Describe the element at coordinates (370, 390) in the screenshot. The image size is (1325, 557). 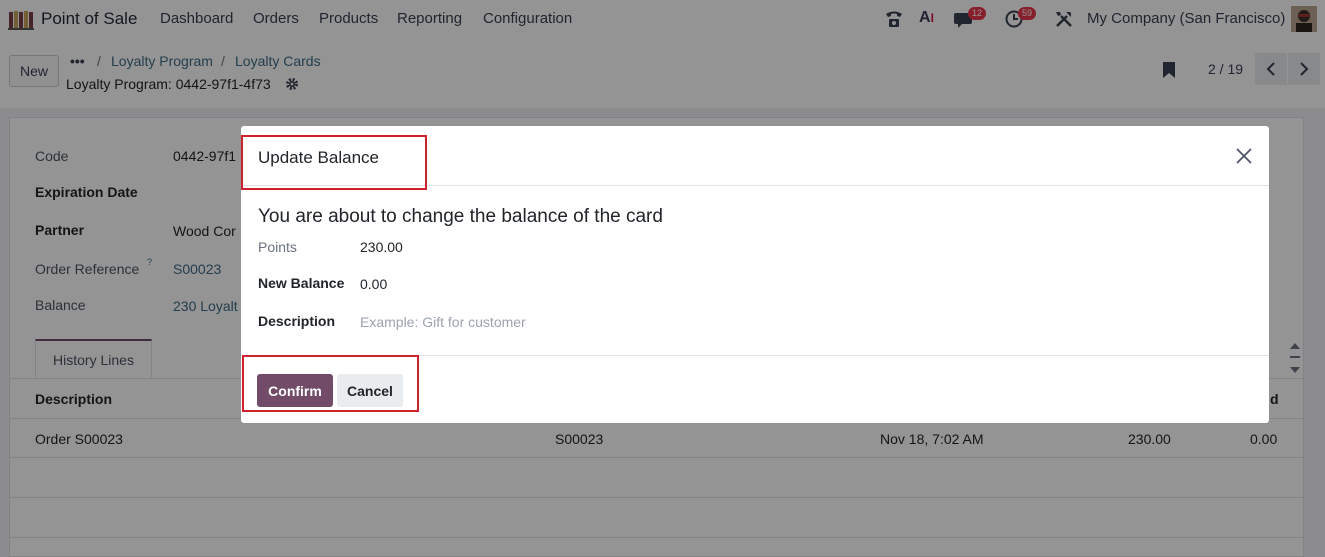
I see `cancel-button: Cancel` at that location.